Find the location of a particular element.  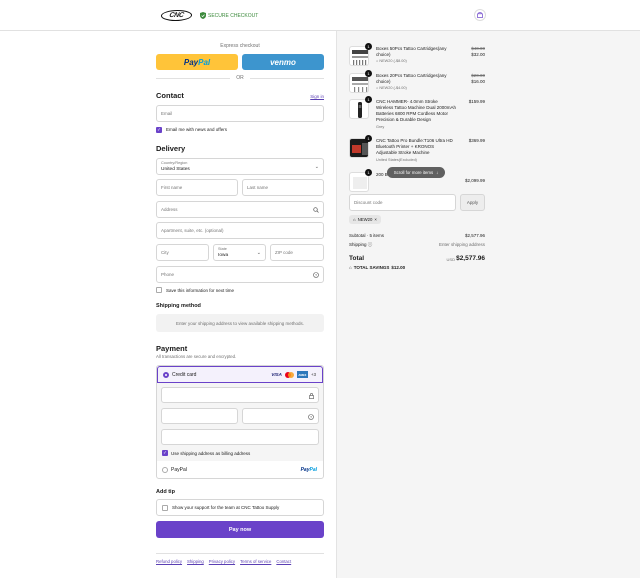

paypal-logo-icon: PayPal is located at coordinates (309, 470).